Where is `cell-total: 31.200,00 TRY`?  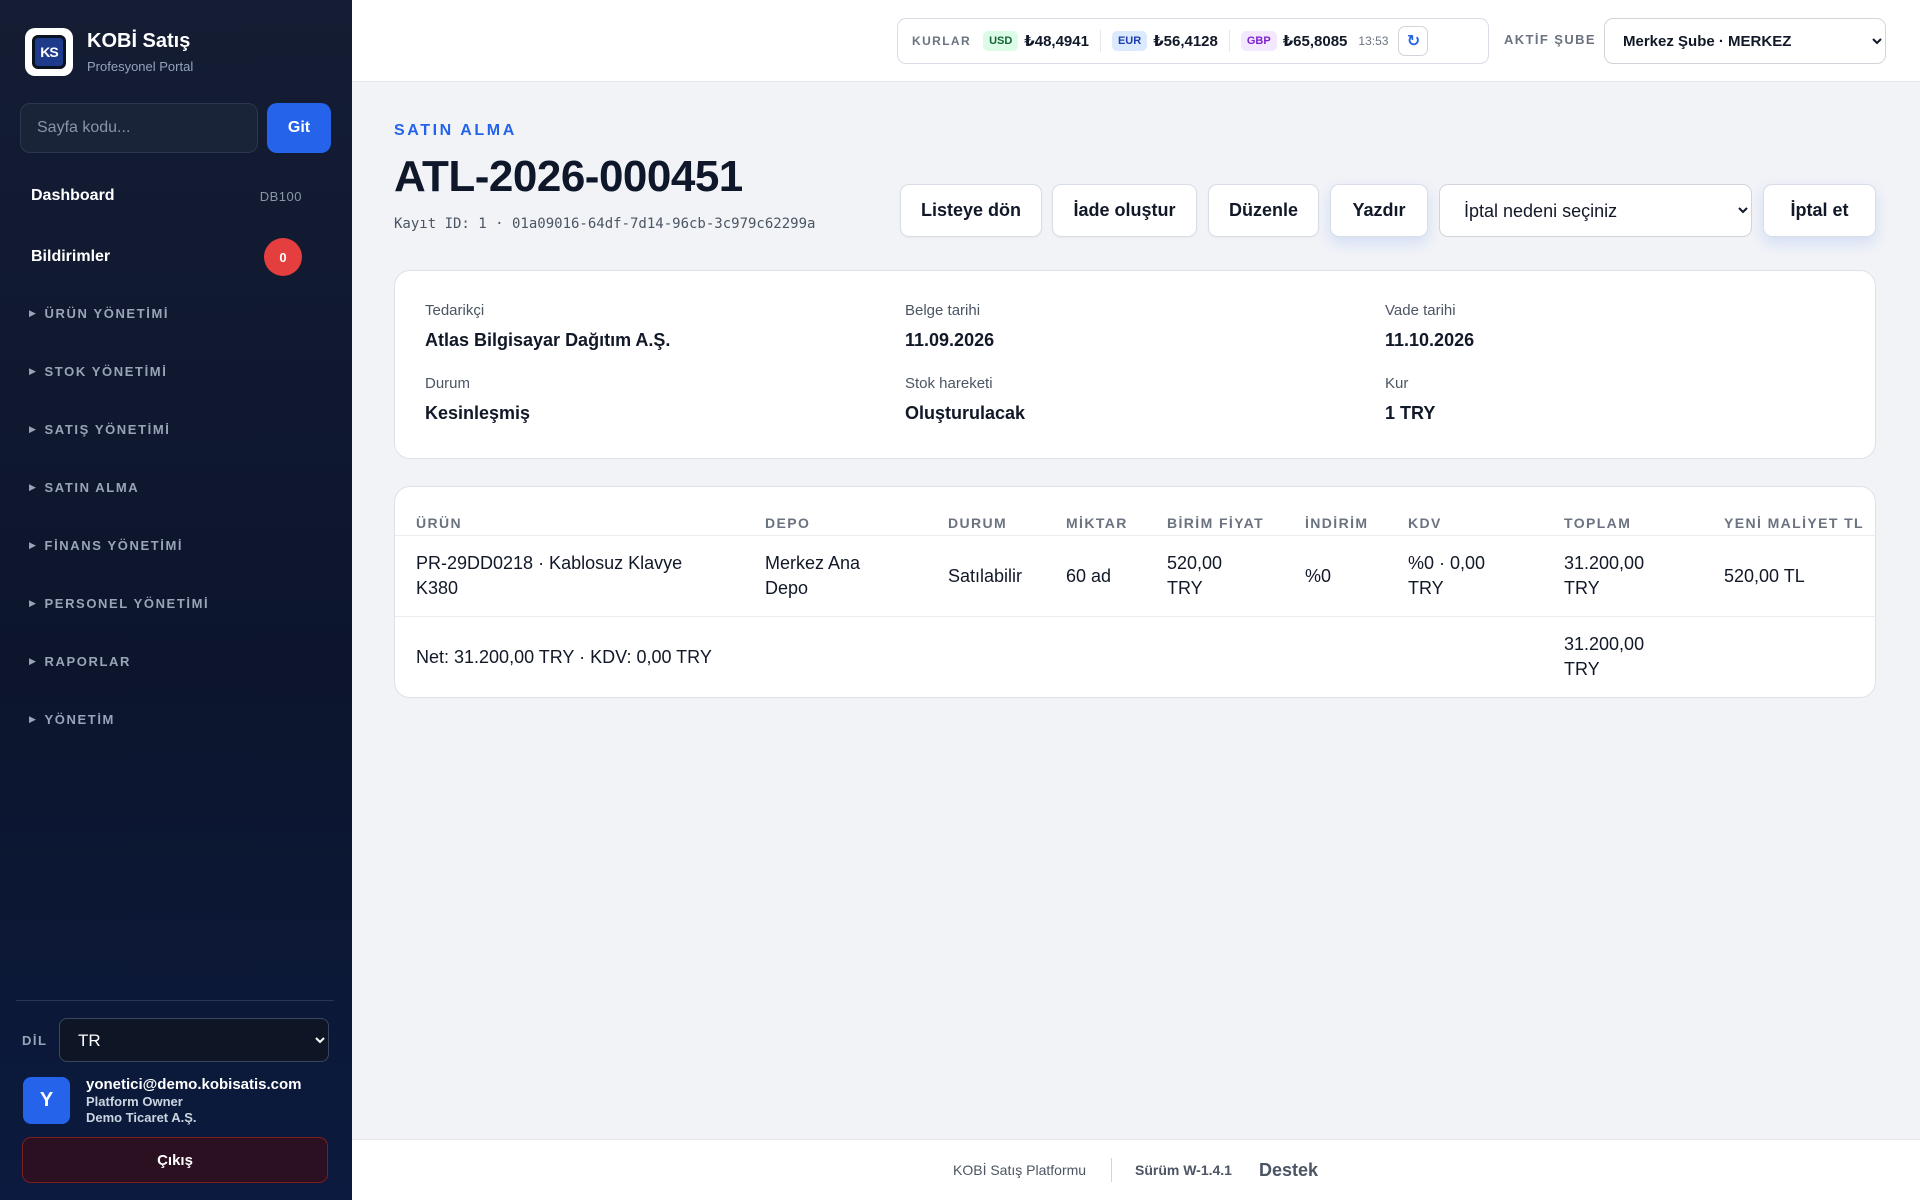 cell-total: 31.200,00 TRY is located at coordinates (1604, 575).